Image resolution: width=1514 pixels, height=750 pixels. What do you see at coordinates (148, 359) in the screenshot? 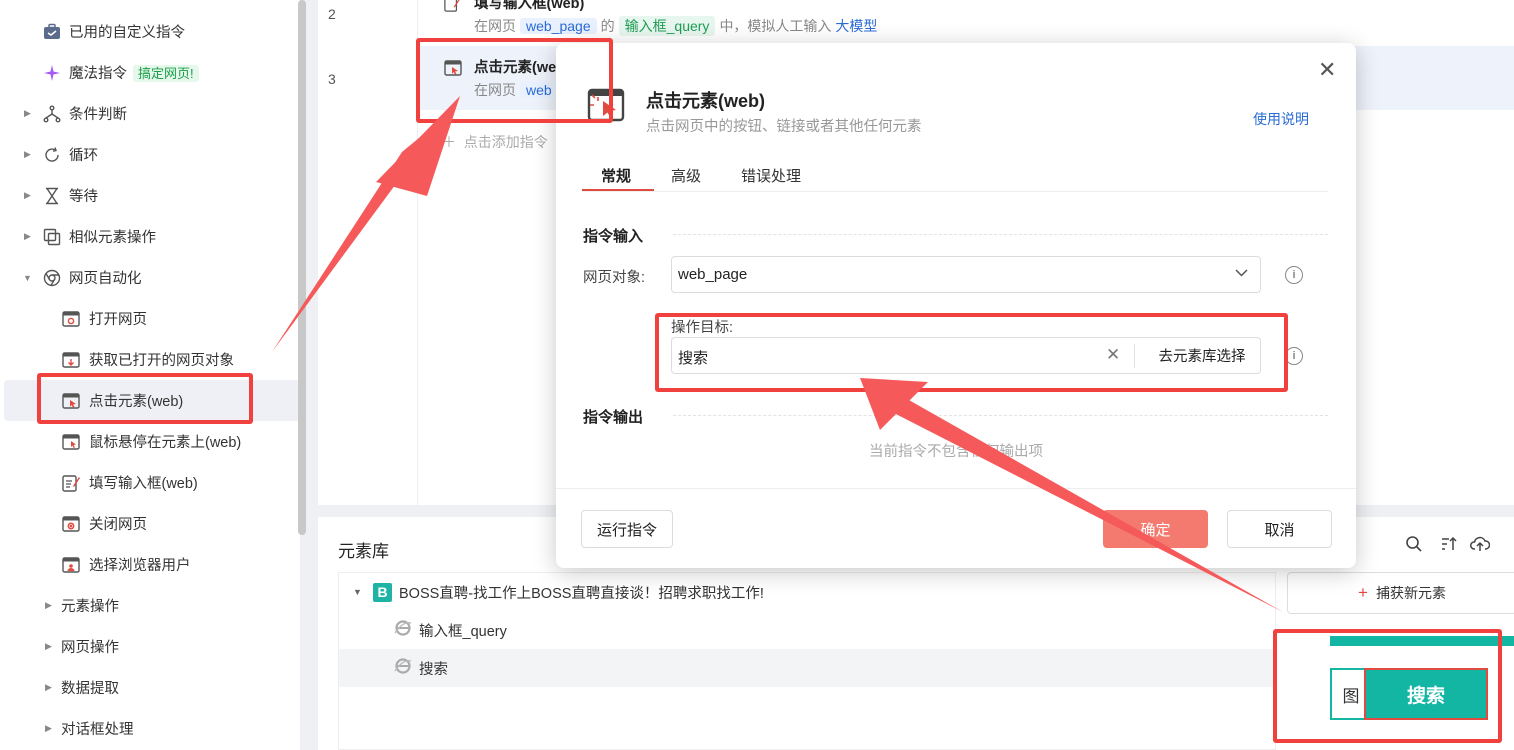
I see `sidebar-item-get-page: 获取已打开的网页对象` at bounding box center [148, 359].